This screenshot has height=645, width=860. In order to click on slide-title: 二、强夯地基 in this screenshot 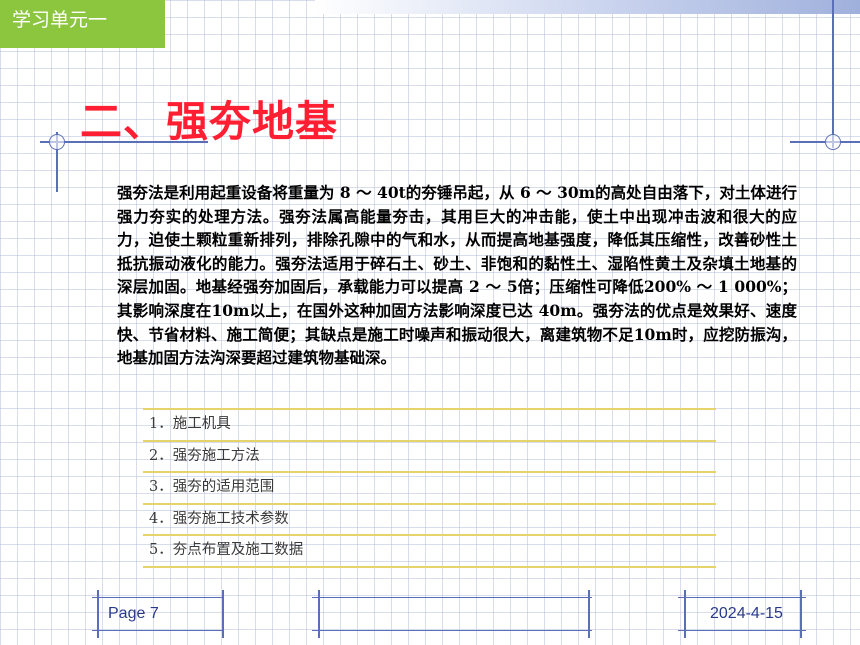, I will do `click(209, 121)`.